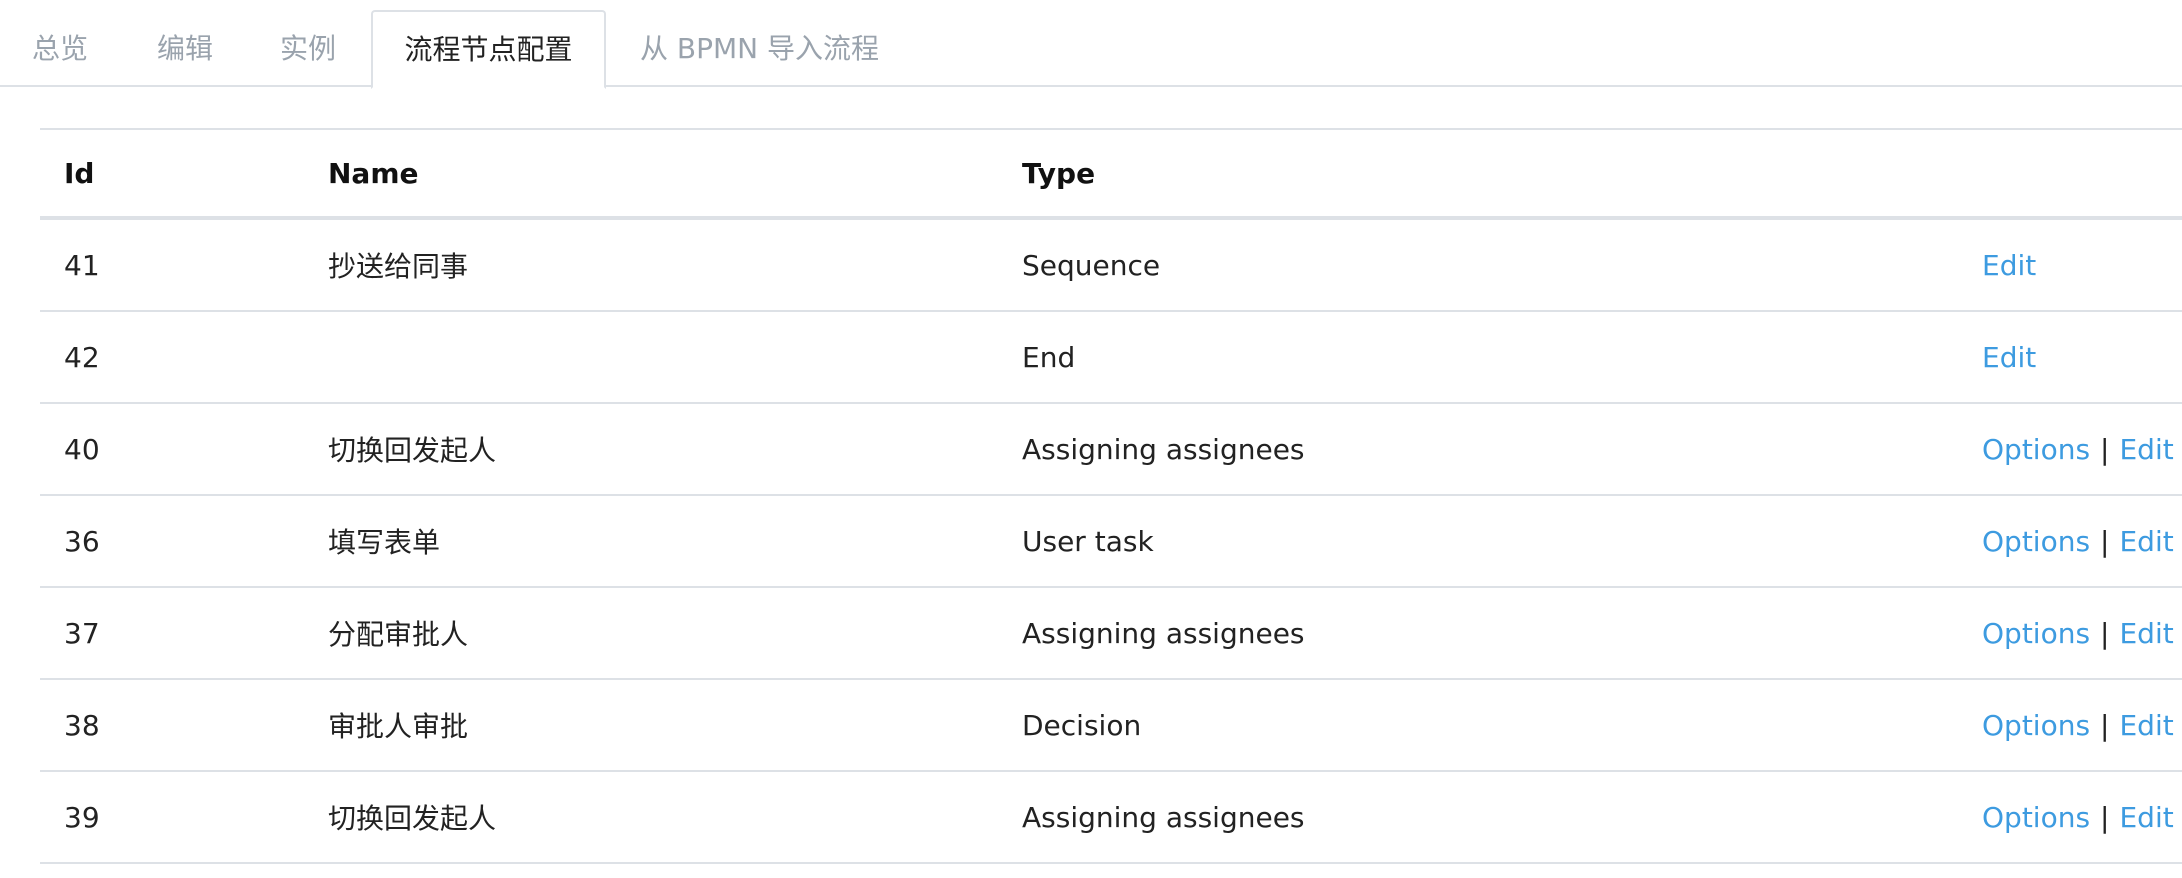  What do you see at coordinates (1082, 725) in the screenshot?
I see `cell-type: Decision` at bounding box center [1082, 725].